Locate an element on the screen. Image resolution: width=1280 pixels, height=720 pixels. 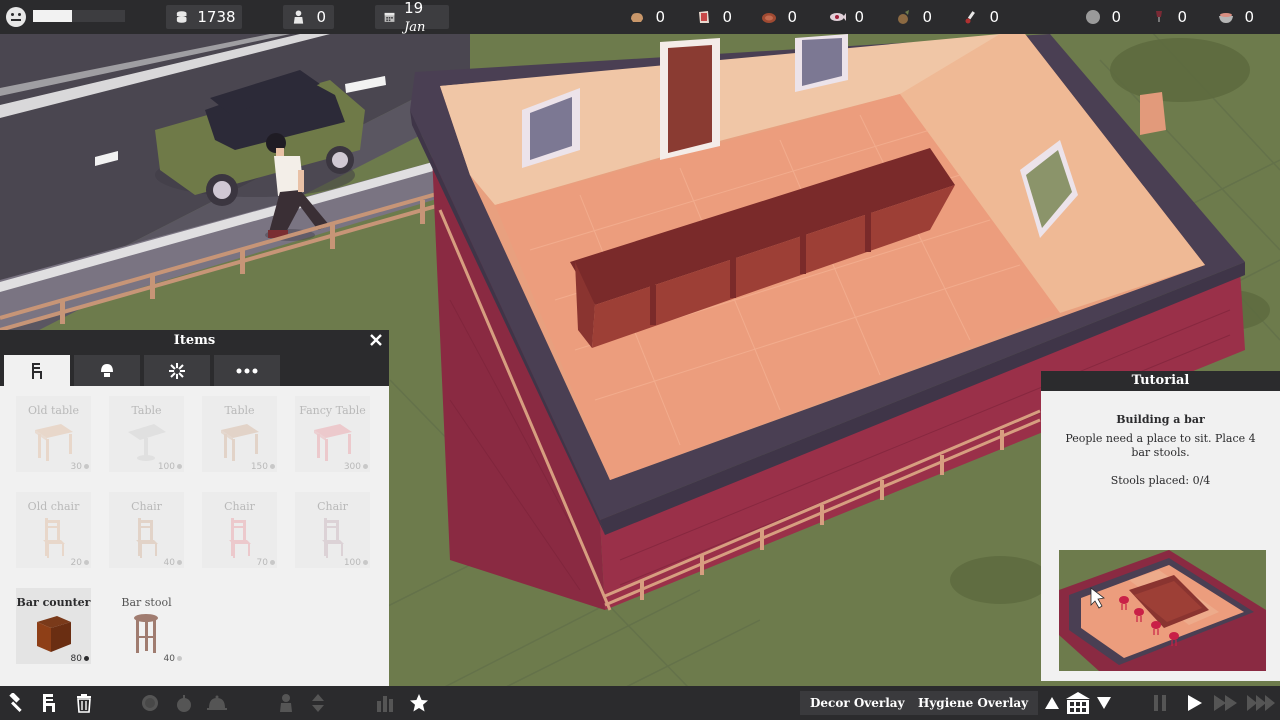
dishes-button is located at coordinates (150, 703).